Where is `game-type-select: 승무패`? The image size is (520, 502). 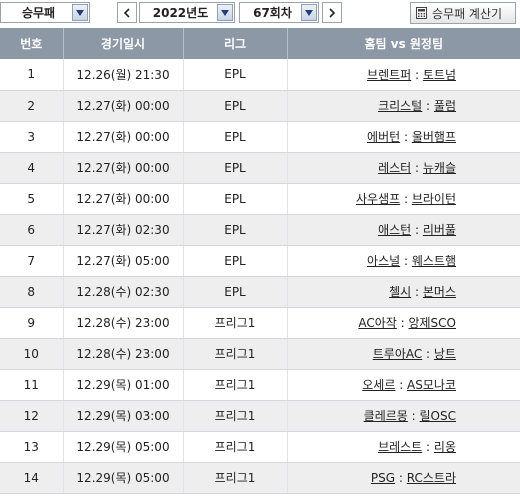
game-type-select: 승무패 is located at coordinates (45, 12).